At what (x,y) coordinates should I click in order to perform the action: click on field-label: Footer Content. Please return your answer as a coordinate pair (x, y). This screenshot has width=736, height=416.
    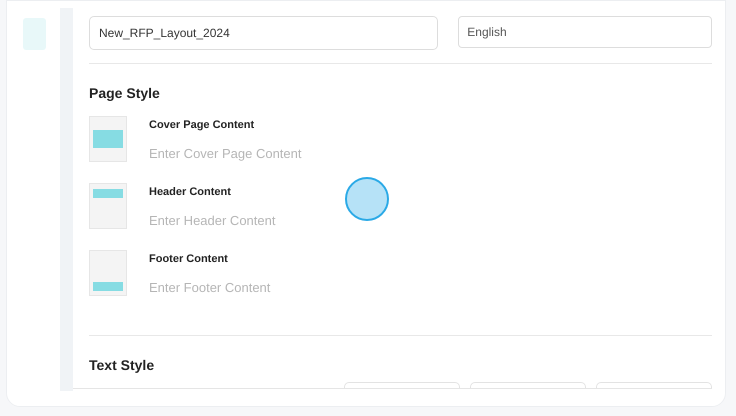
    Looking at the image, I should click on (189, 259).